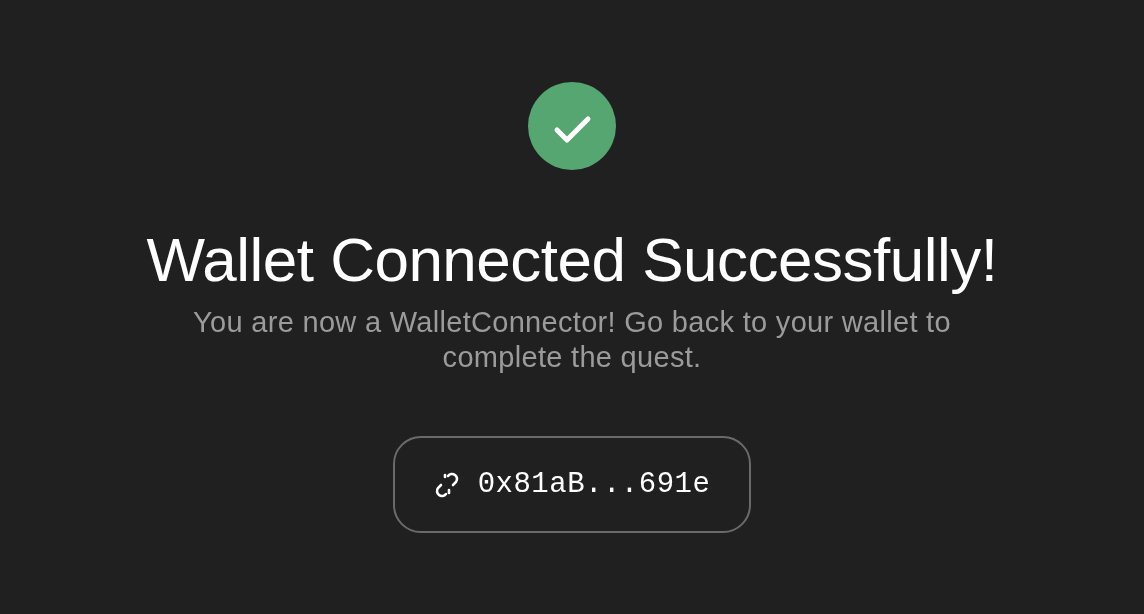  What do you see at coordinates (572, 340) in the screenshot?
I see `success-message: You are now a WalletConnector! Go back to your wallet to complete the quest.` at bounding box center [572, 340].